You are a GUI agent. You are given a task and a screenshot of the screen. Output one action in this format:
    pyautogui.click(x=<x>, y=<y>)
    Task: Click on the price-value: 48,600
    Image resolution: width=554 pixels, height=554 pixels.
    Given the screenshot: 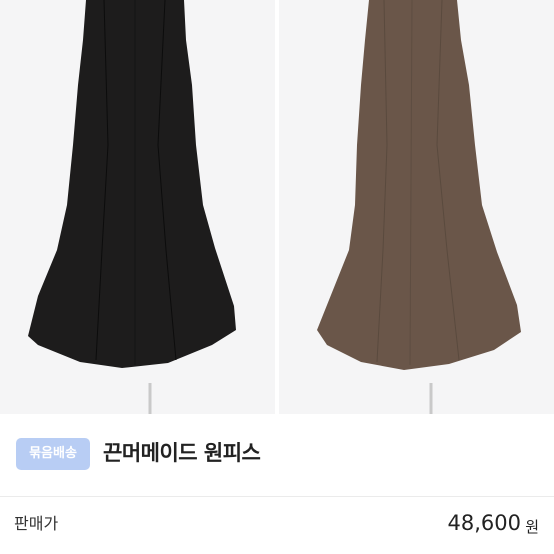 What is the action you would take?
    pyautogui.click(x=484, y=523)
    